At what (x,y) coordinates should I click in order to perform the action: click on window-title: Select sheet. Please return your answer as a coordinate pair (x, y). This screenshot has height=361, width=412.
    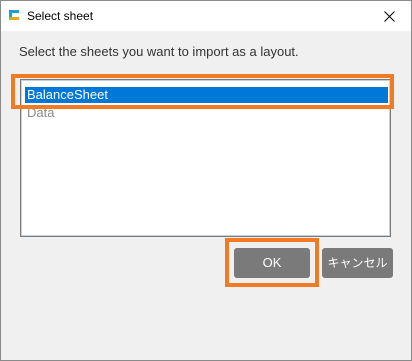
    Looking at the image, I should click on (60, 16).